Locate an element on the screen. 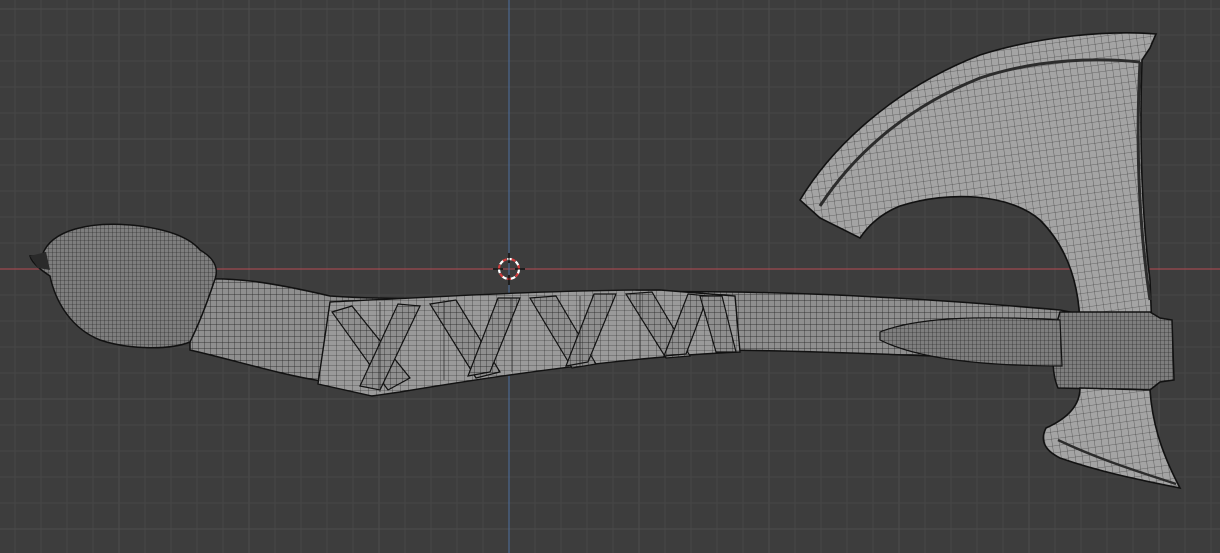  axe-head-lower-beard is located at coordinates (1112, 438).